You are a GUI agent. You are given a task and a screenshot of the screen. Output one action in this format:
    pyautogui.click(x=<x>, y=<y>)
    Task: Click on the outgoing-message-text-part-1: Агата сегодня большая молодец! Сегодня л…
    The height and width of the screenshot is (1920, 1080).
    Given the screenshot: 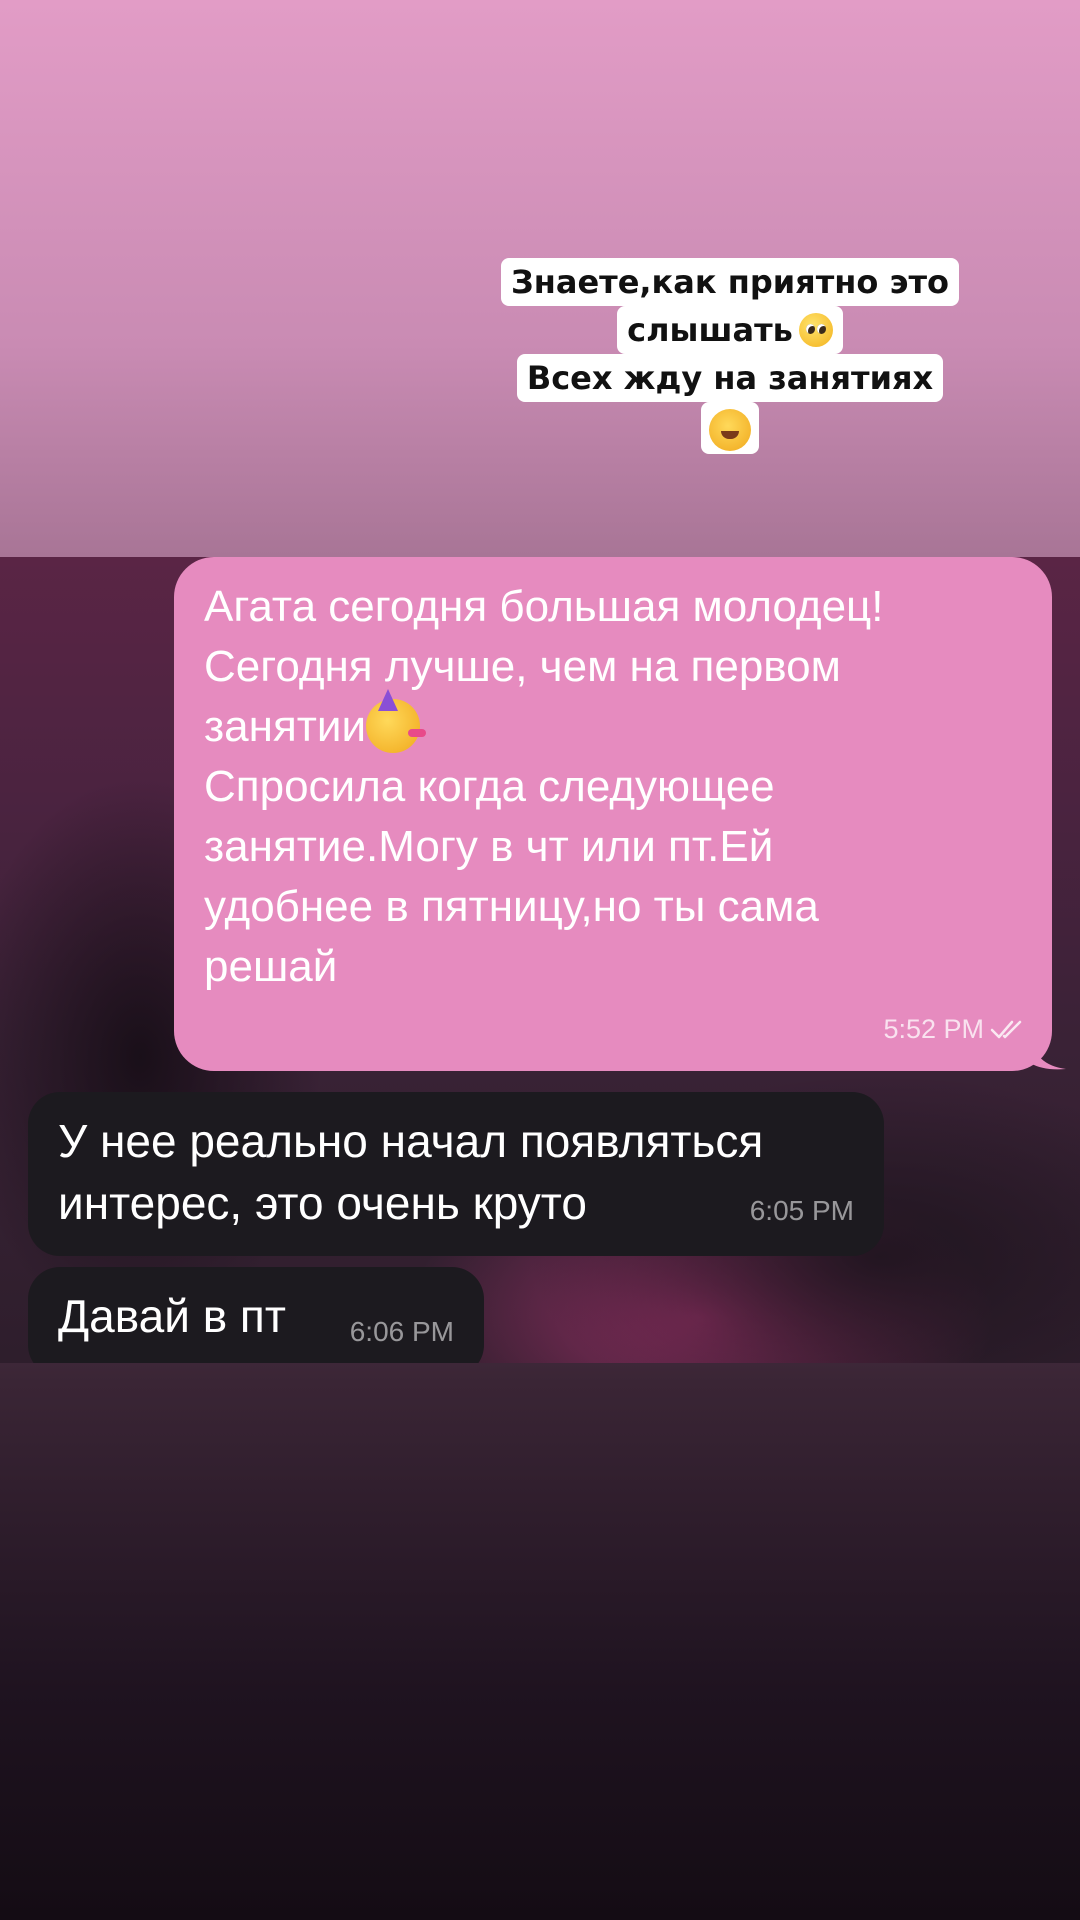 What is the action you would take?
    pyautogui.click(x=544, y=666)
    